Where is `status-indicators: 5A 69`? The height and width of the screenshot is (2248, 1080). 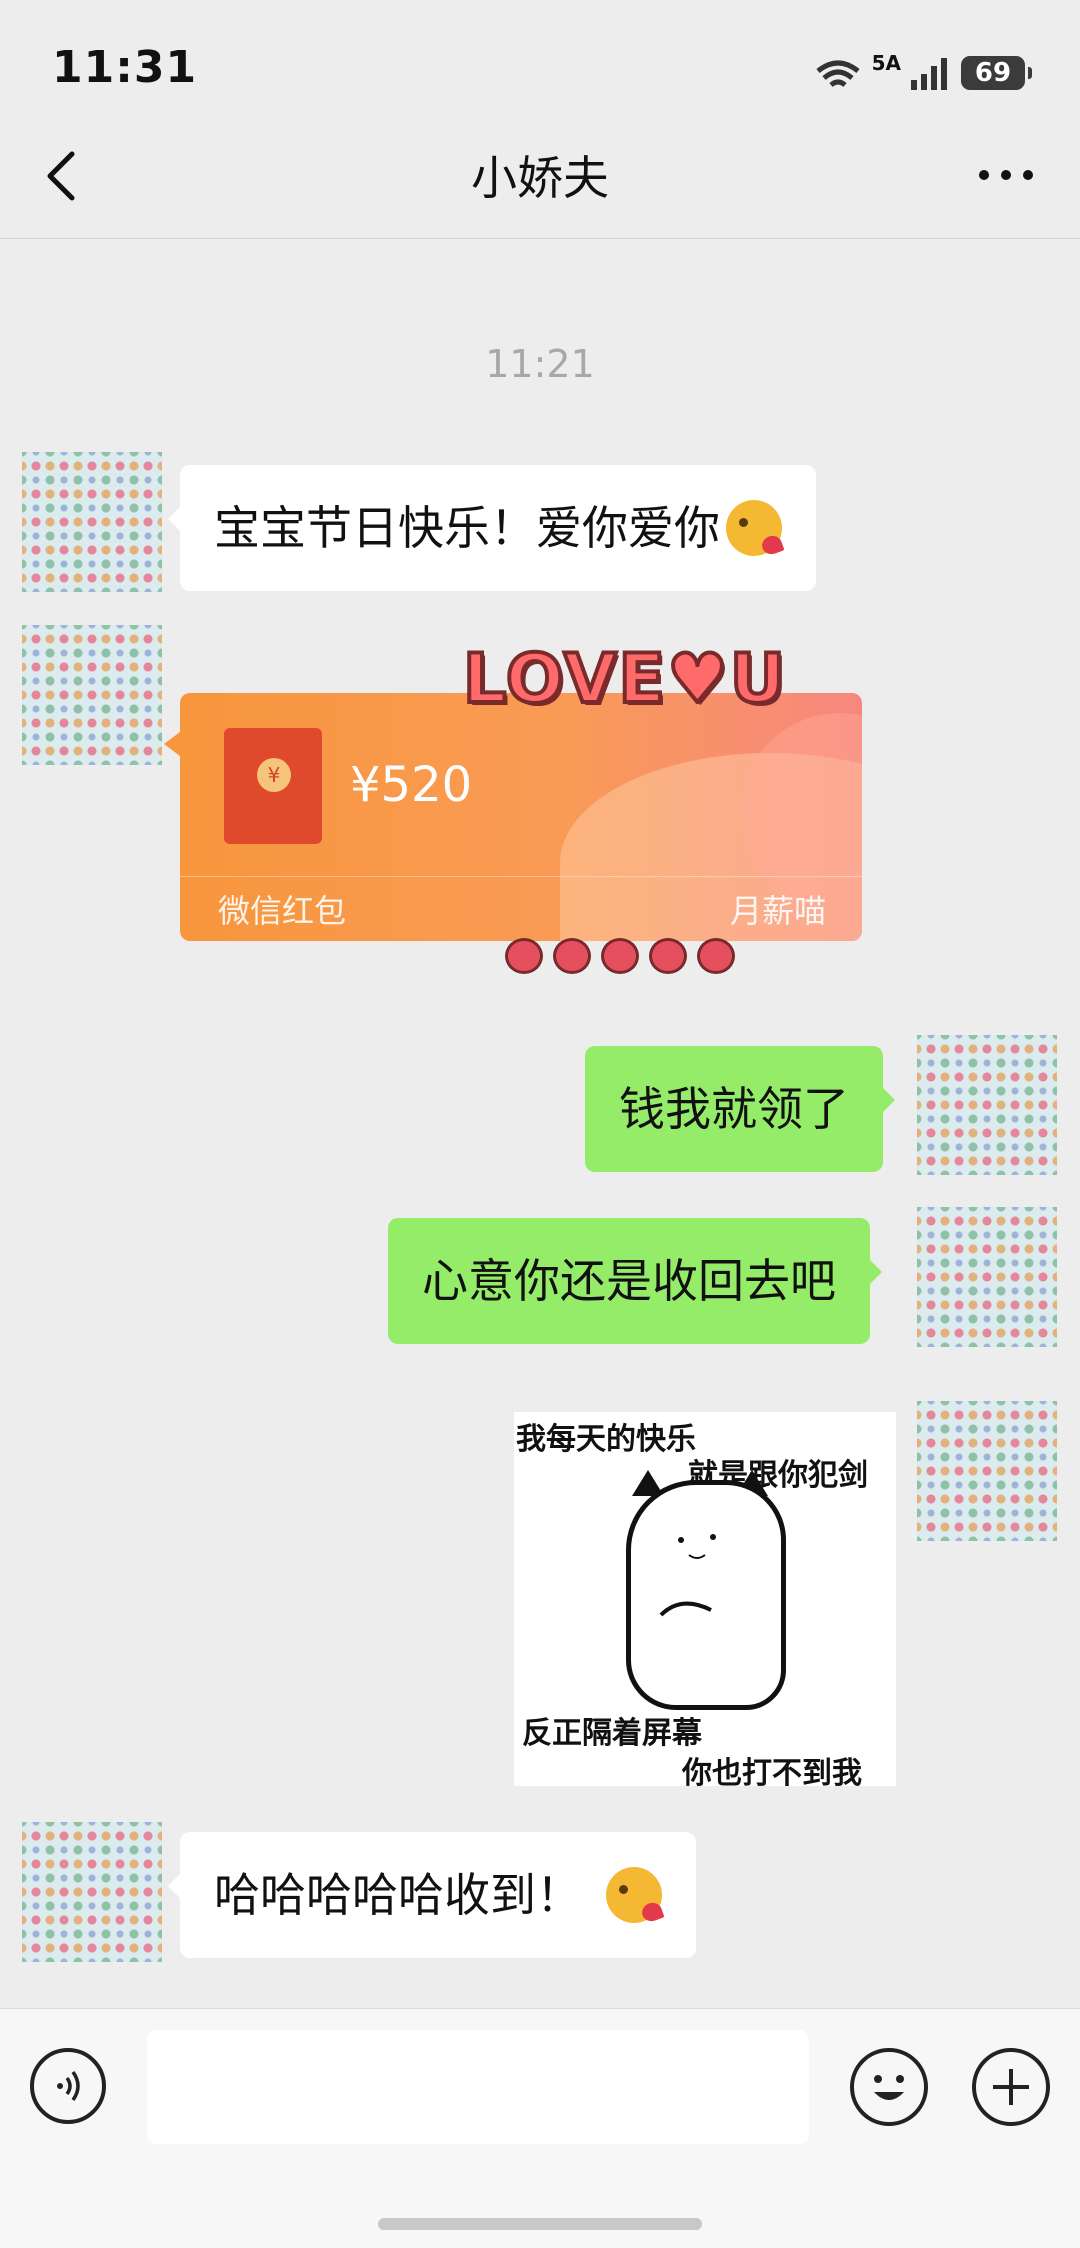
status-indicators: 5A 69 is located at coordinates (923, 73).